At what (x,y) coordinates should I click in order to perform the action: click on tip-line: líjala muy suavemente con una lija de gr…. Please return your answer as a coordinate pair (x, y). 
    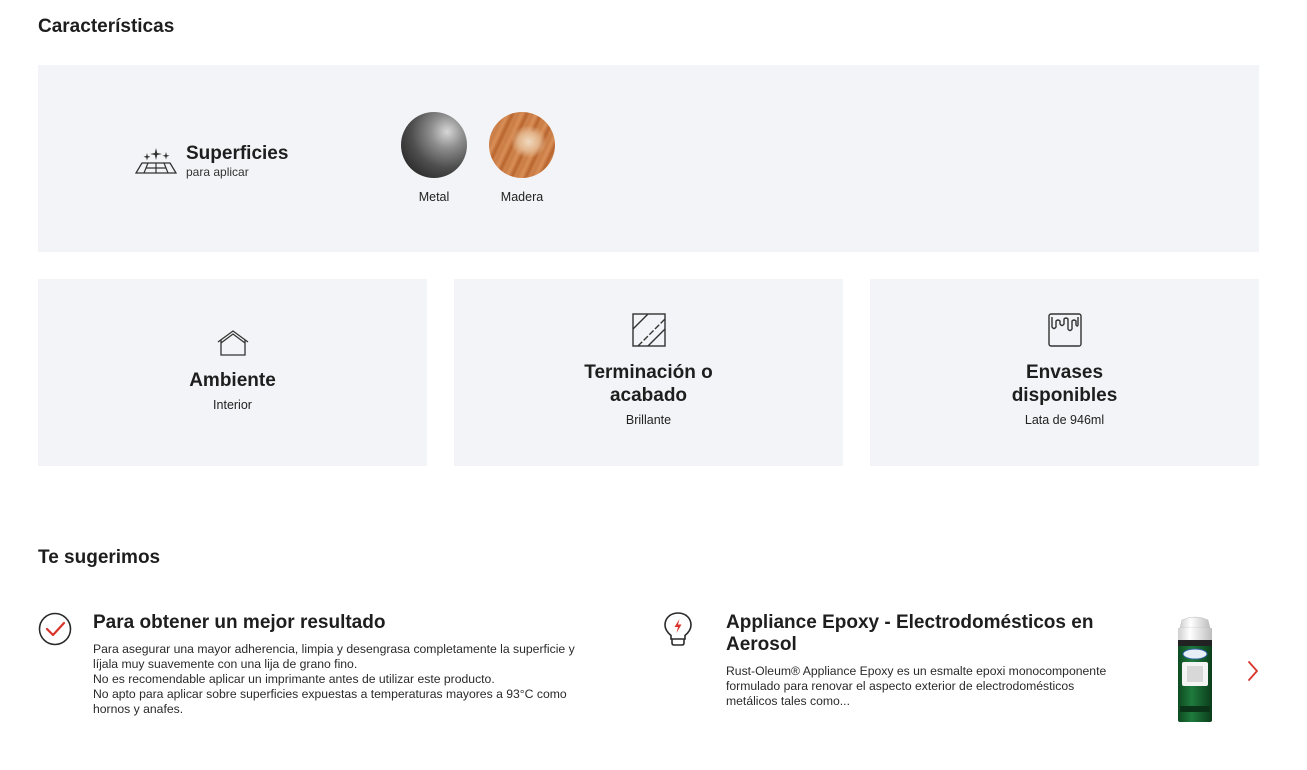
    Looking at the image, I should click on (225, 664).